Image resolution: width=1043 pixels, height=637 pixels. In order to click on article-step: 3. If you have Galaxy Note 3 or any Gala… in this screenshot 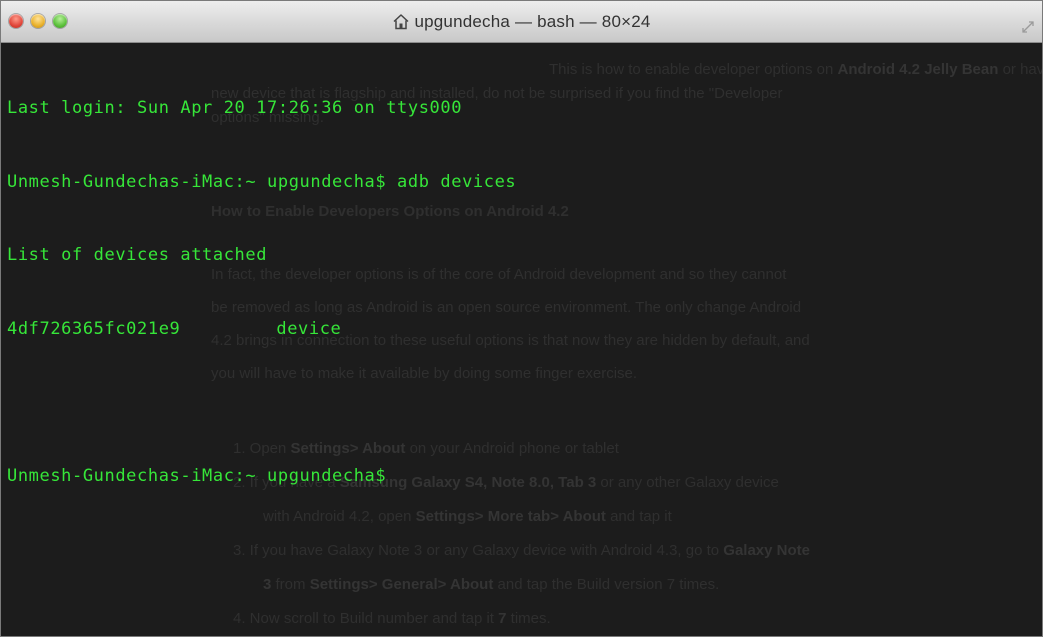, I will do `click(521, 550)`.